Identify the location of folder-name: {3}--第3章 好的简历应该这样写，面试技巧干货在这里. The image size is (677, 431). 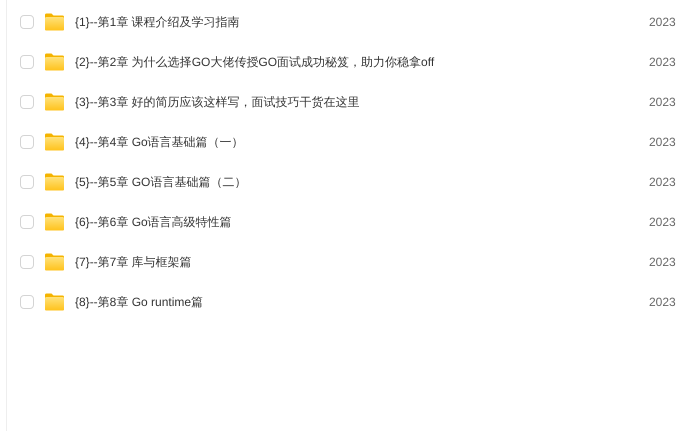
(217, 102).